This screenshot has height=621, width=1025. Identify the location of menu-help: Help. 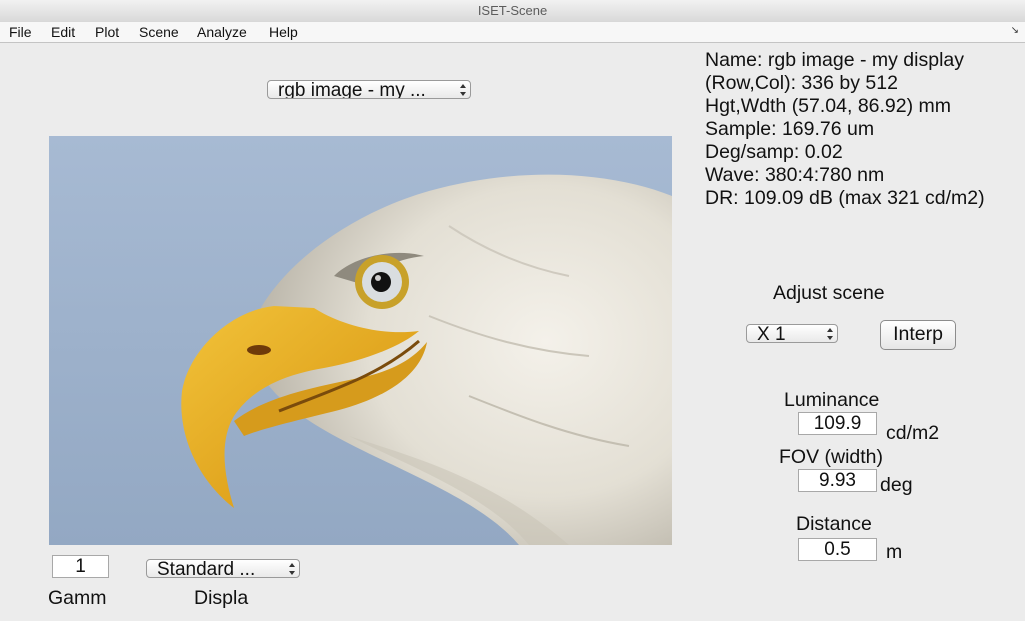
(283, 32).